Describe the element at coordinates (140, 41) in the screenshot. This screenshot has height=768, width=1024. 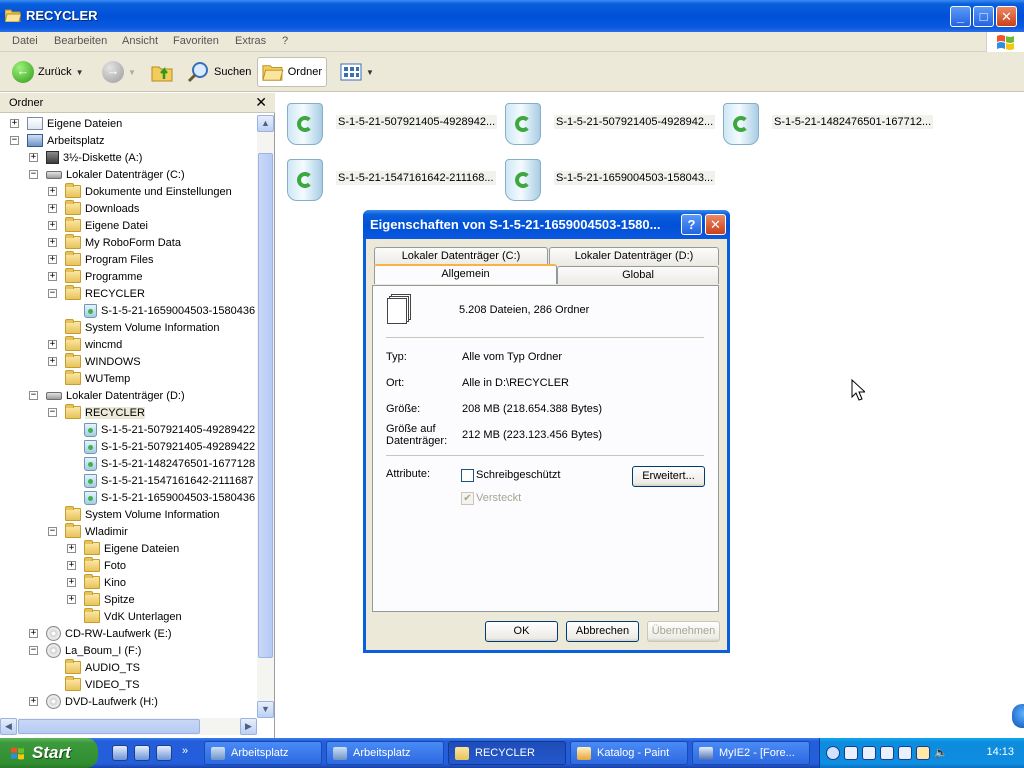
I see `menu-ansicht: Ansicht` at that location.